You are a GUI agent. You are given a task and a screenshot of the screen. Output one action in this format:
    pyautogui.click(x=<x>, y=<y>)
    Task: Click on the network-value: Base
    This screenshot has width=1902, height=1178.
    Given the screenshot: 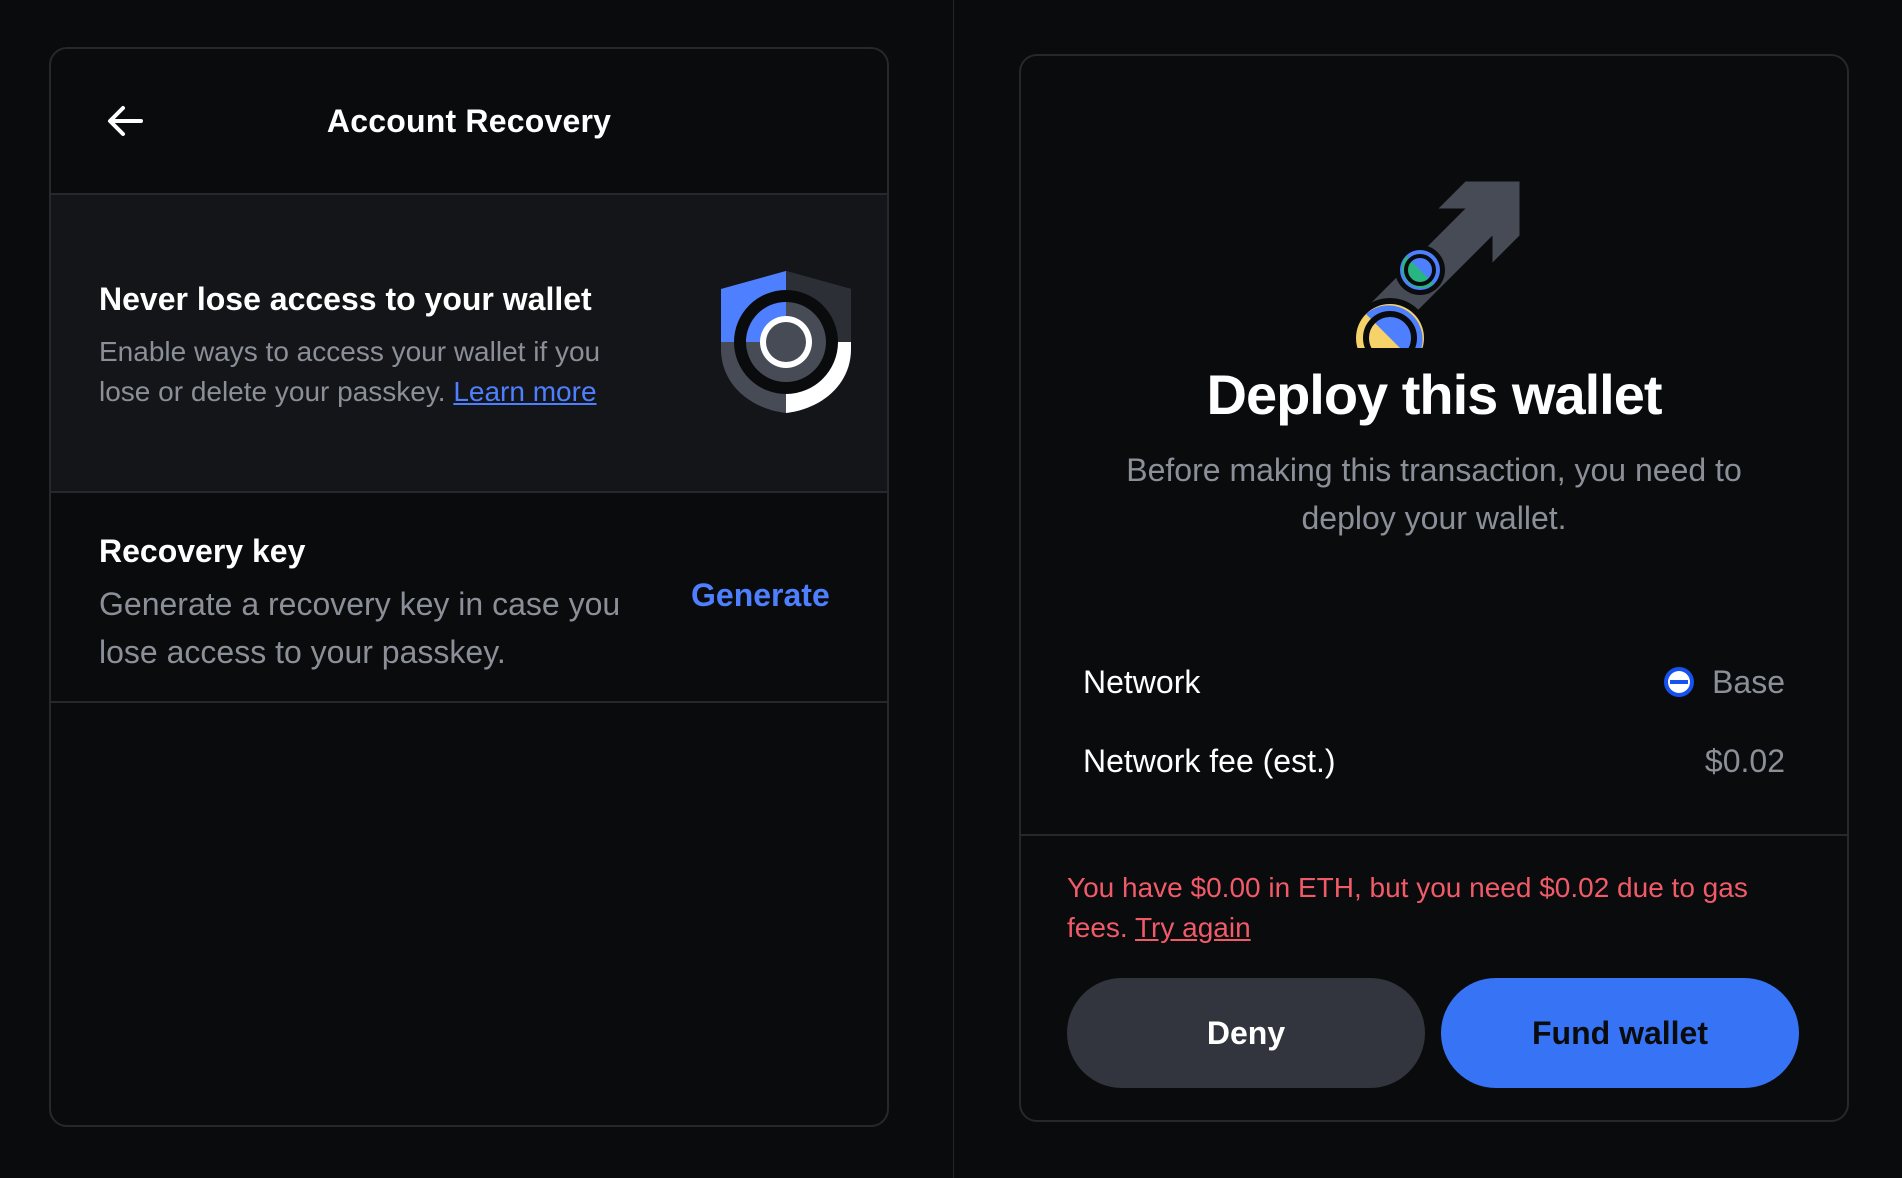 What is the action you would take?
    pyautogui.click(x=1724, y=682)
    